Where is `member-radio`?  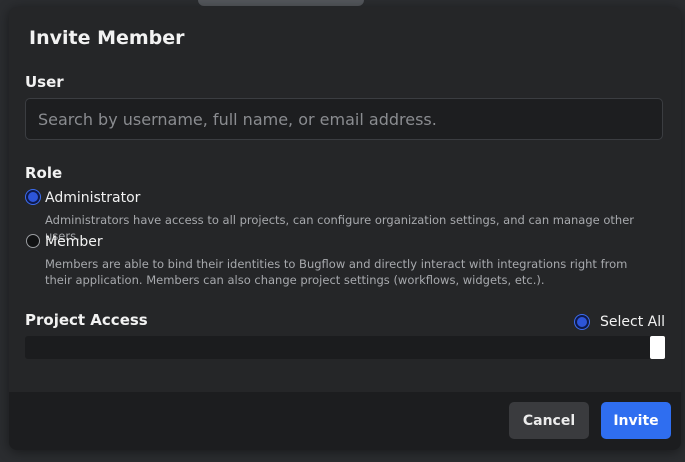
member-radio is located at coordinates (33, 241).